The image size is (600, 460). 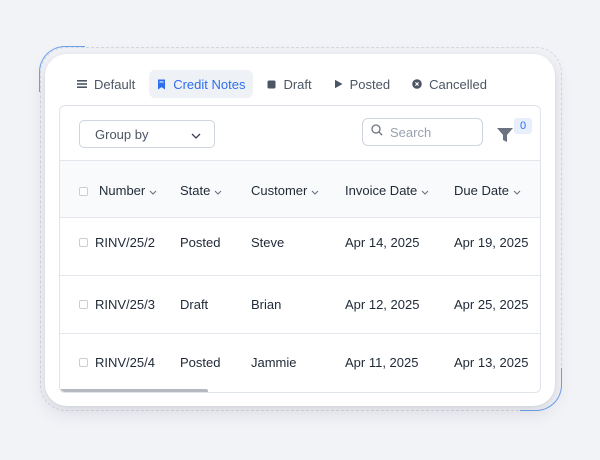 What do you see at coordinates (458, 84) in the screenshot?
I see `tab-label: Cancelled` at bounding box center [458, 84].